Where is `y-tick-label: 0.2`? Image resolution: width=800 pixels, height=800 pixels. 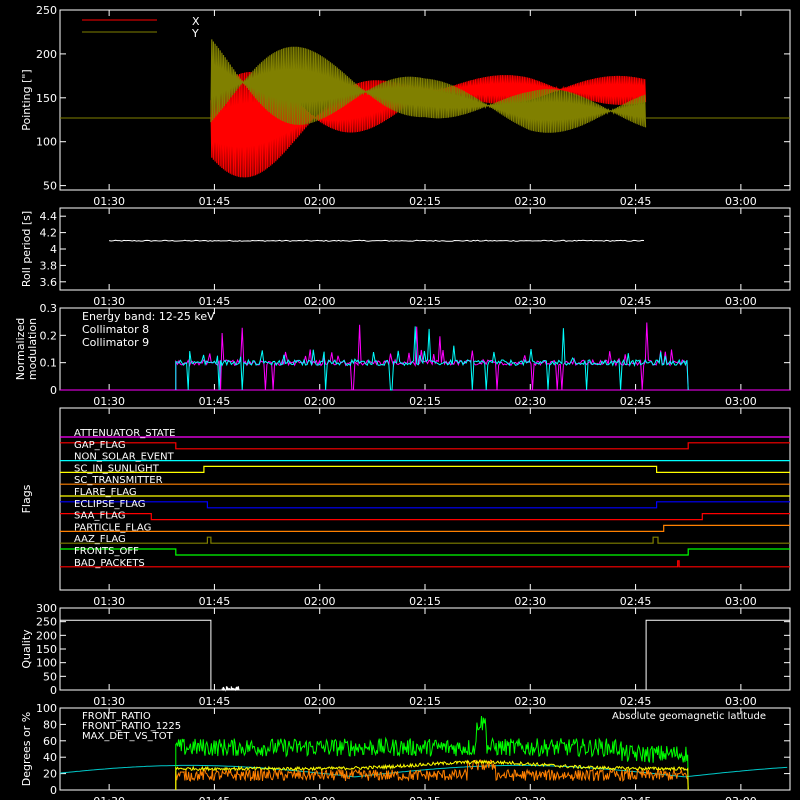 y-tick-label: 0.2 is located at coordinates (49, 335).